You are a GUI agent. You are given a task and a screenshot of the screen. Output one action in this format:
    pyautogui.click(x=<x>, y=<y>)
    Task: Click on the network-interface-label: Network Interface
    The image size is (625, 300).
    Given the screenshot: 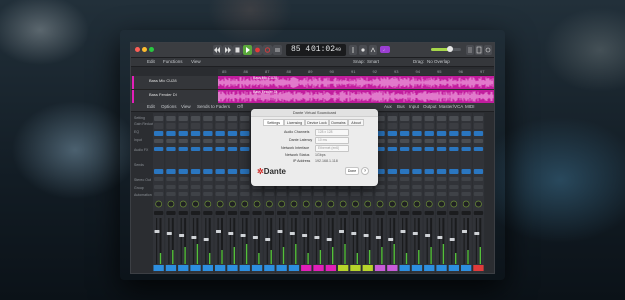 What is the action you would take?
    pyautogui.click(x=295, y=148)
    